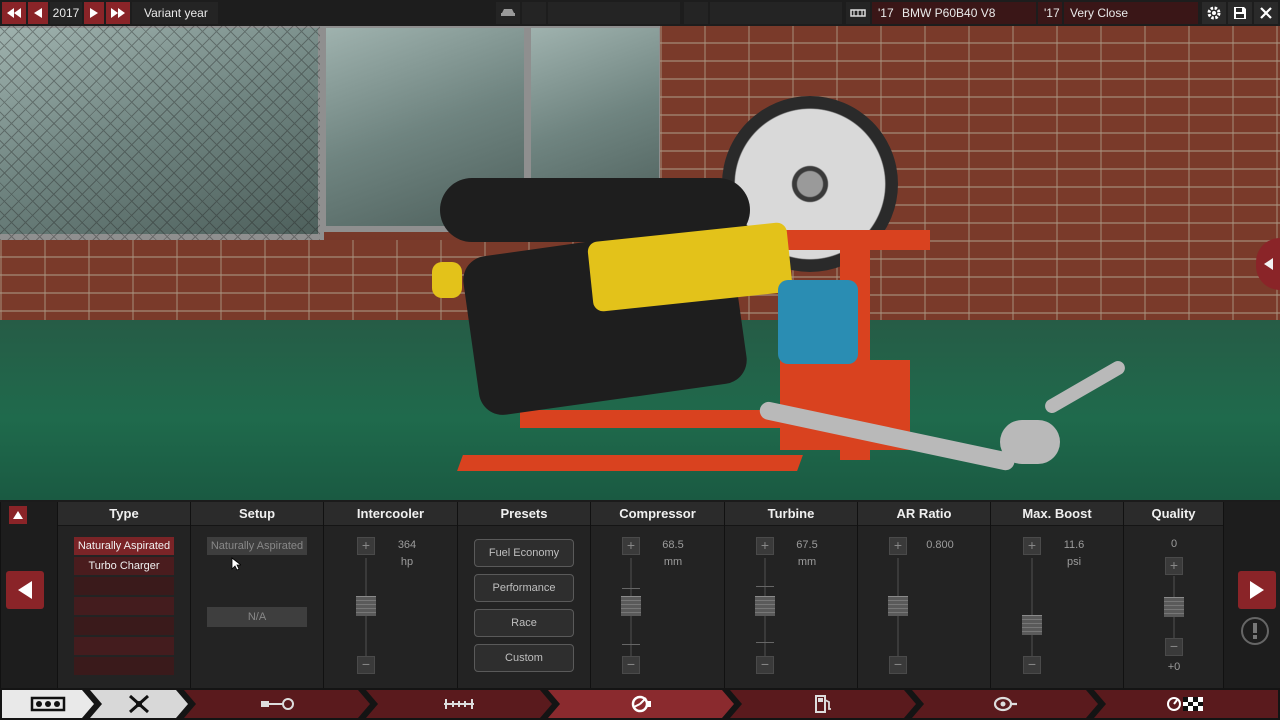 The image size is (1280, 720). Describe the element at coordinates (1173, 595) in the screenshot. I see `quality-column: Quality 0 + − +0` at that location.